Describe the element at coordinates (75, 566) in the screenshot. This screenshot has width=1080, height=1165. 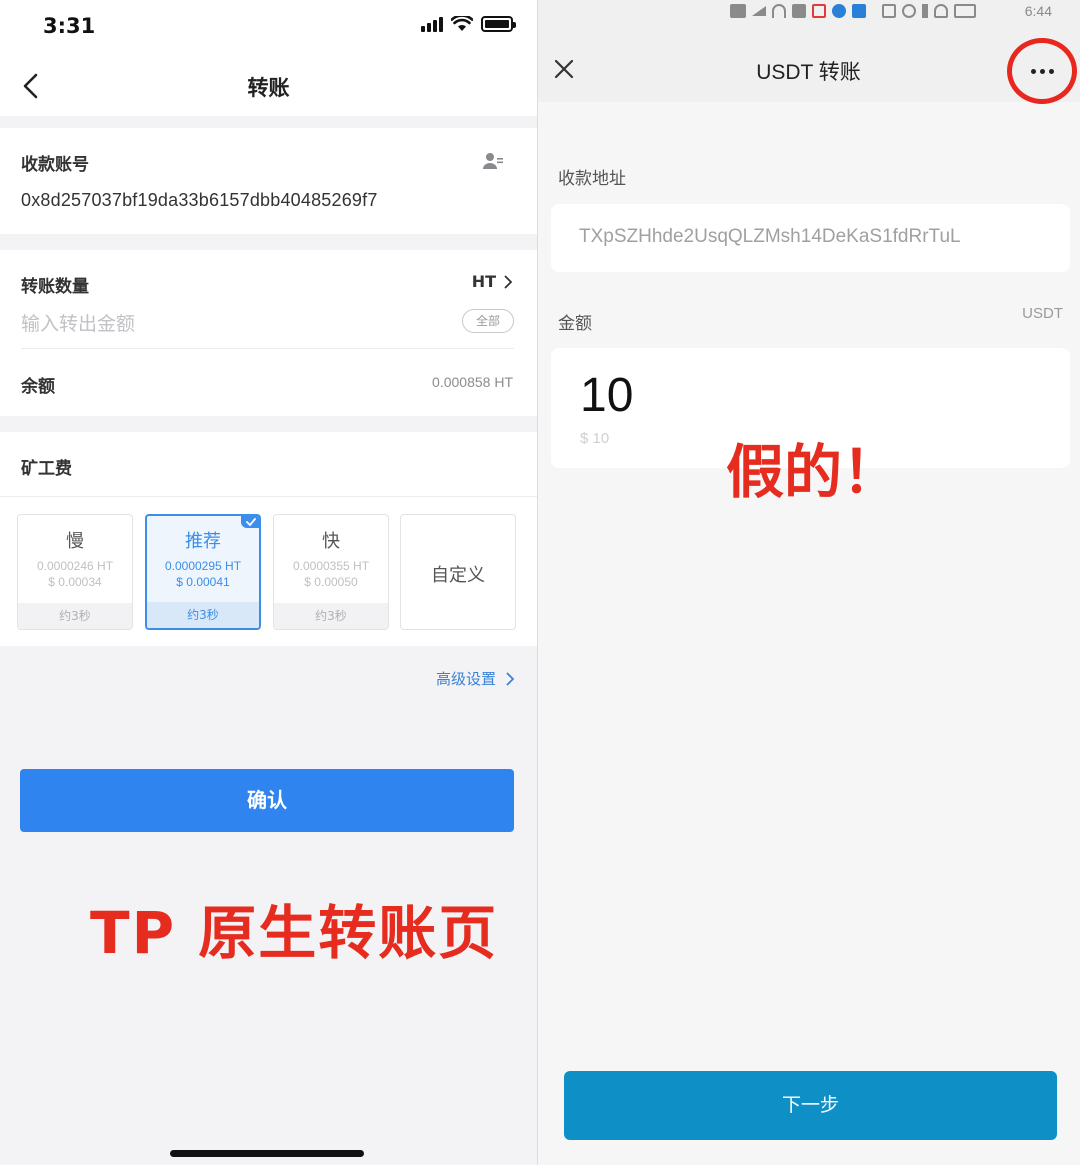
I see `fee-option-amount: 0.0000246 HT` at that location.